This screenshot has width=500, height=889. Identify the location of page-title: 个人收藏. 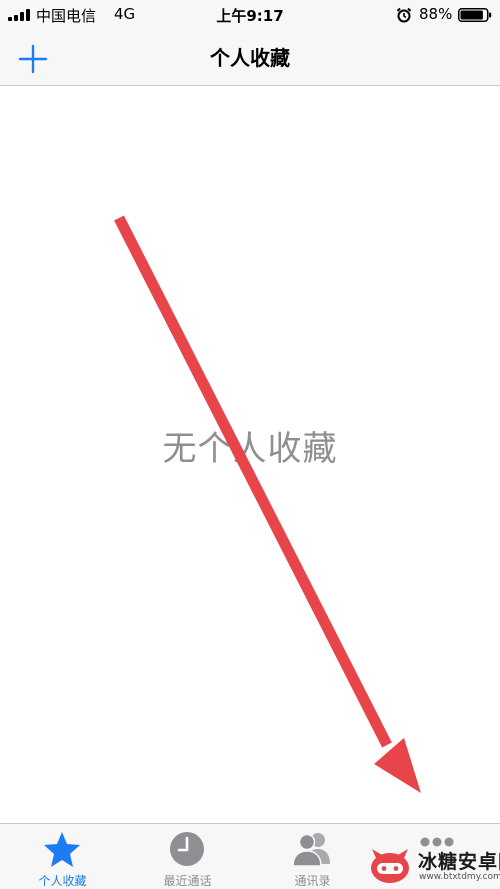
(250, 58).